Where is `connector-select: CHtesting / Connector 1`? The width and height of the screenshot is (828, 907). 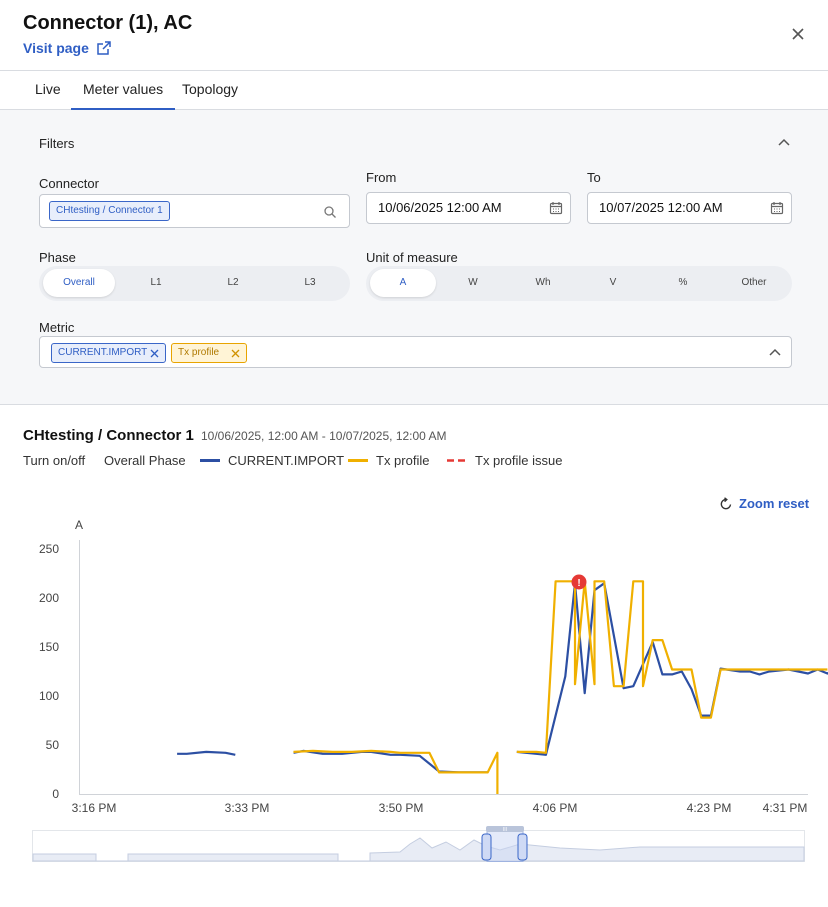
connector-select: CHtesting / Connector 1 is located at coordinates (194, 211).